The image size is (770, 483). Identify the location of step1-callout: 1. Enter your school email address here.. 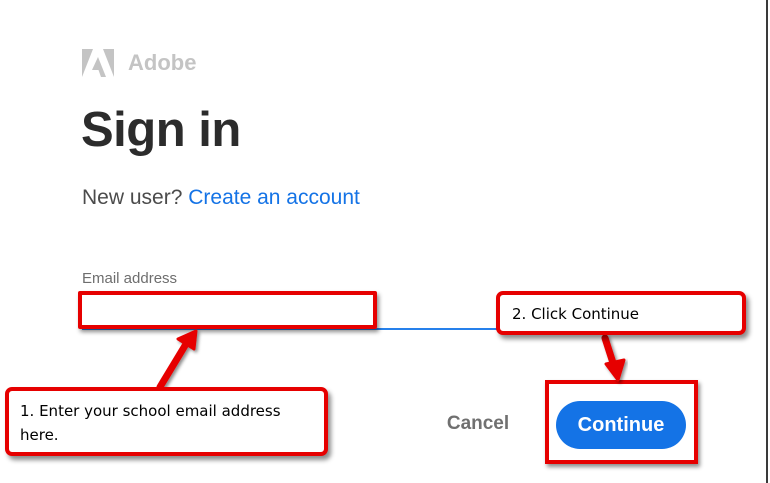
(166, 421).